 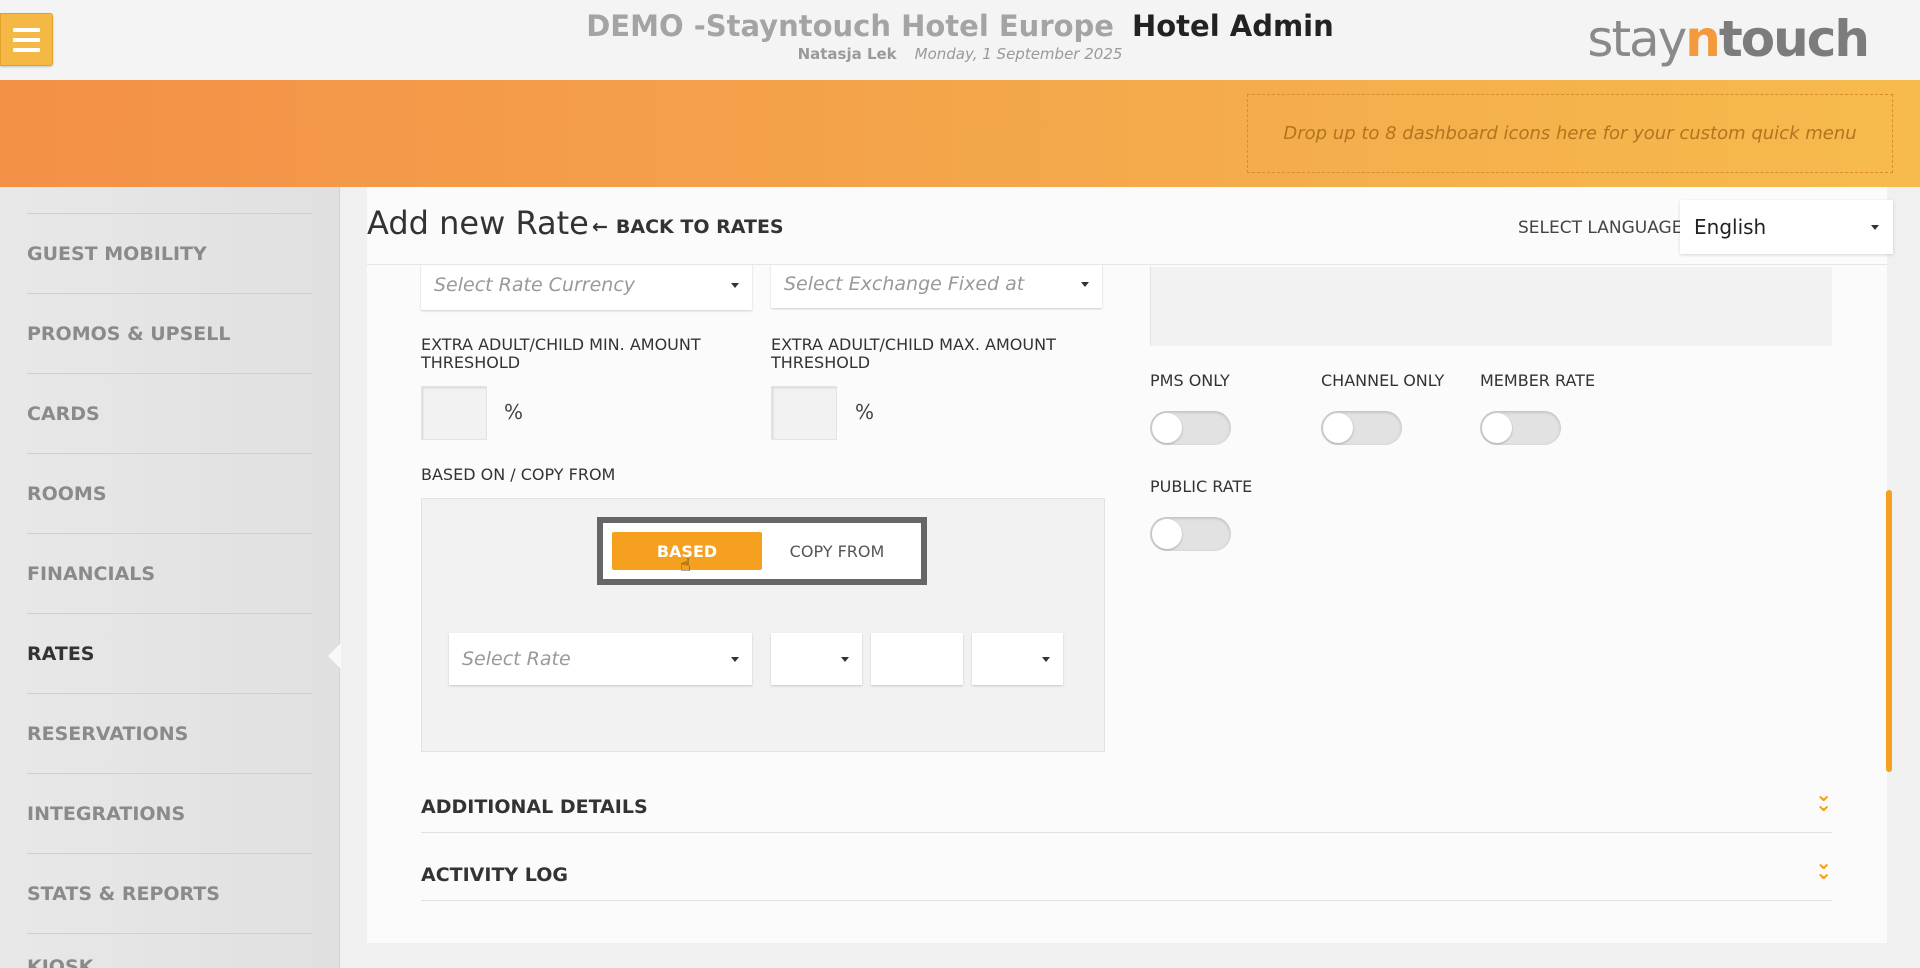 I want to click on app-name: Hotel Admin, so click(x=1232, y=26).